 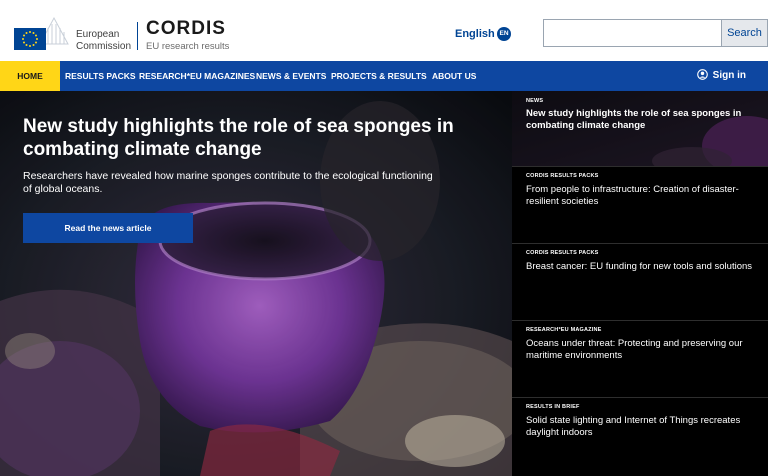 What do you see at coordinates (197, 76) in the screenshot?
I see `nav-item-research-eu-magazines: RESEARCH*EU MAGAZINES` at bounding box center [197, 76].